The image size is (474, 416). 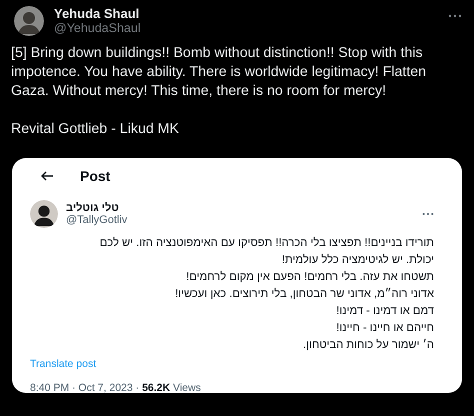 What do you see at coordinates (92, 208) in the screenshot?
I see `author-name: טלי גוטליב` at bounding box center [92, 208].